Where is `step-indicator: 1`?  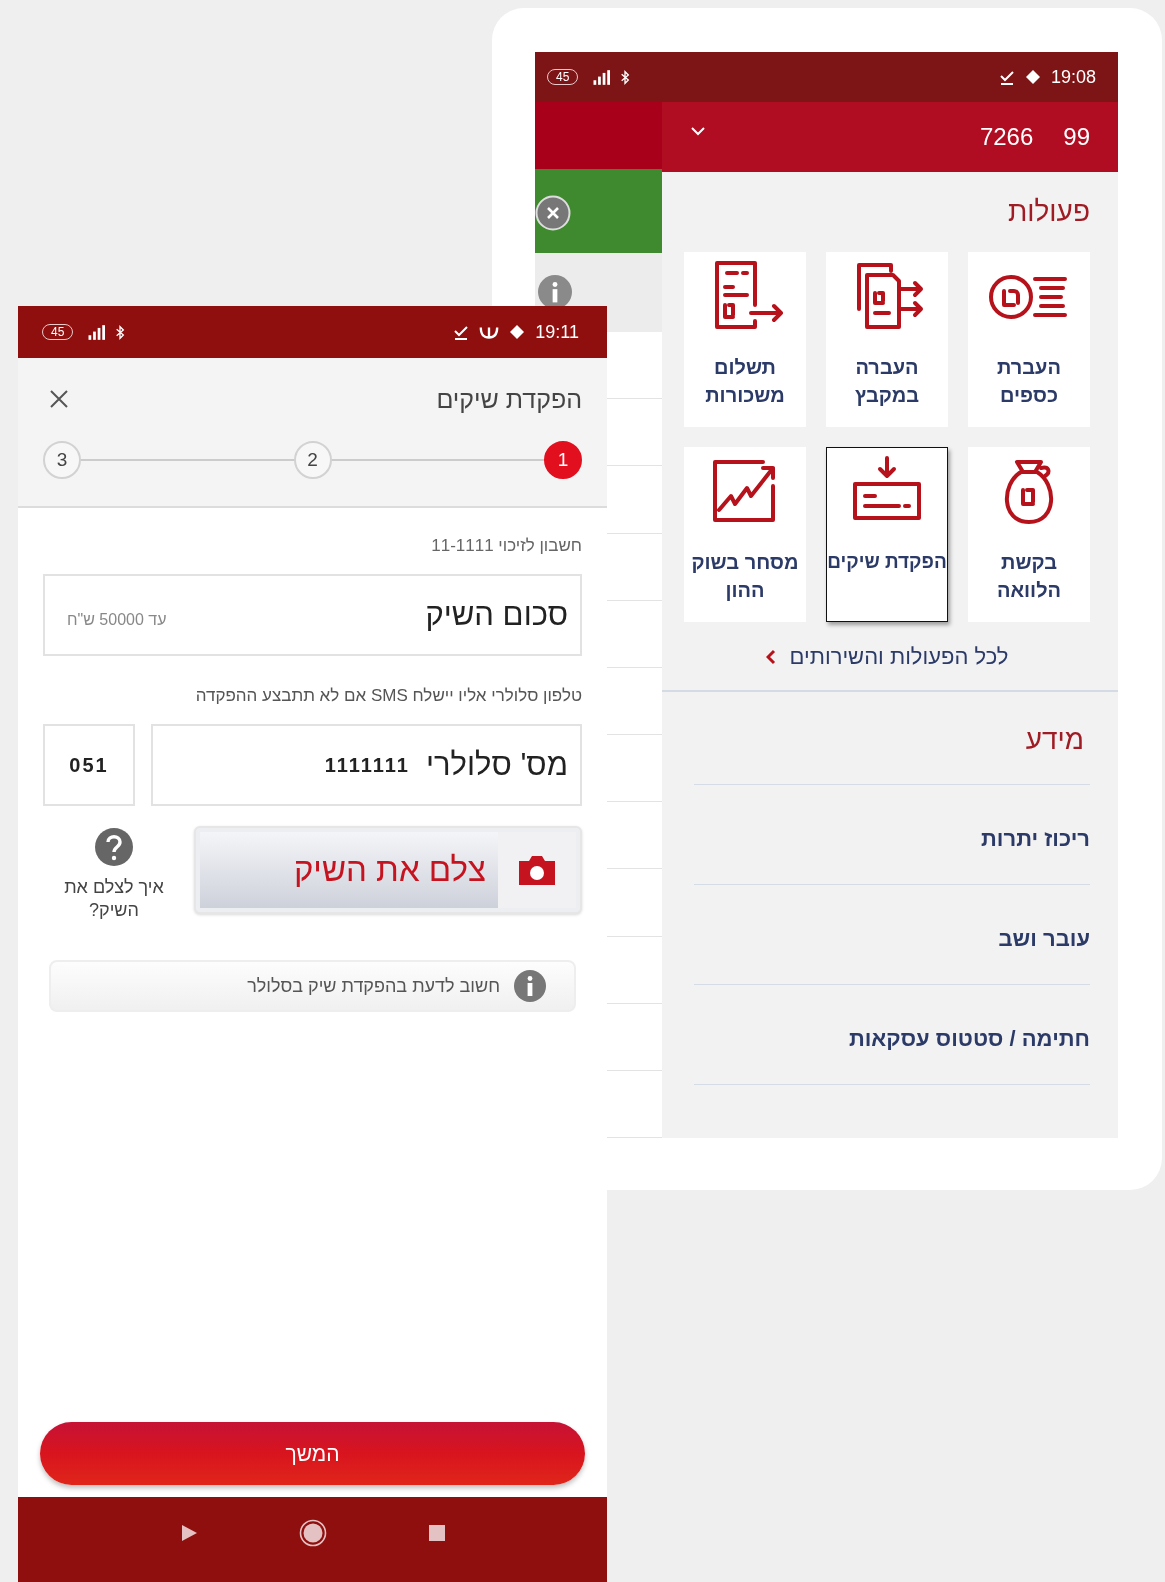
step-indicator: 1 is located at coordinates (563, 460).